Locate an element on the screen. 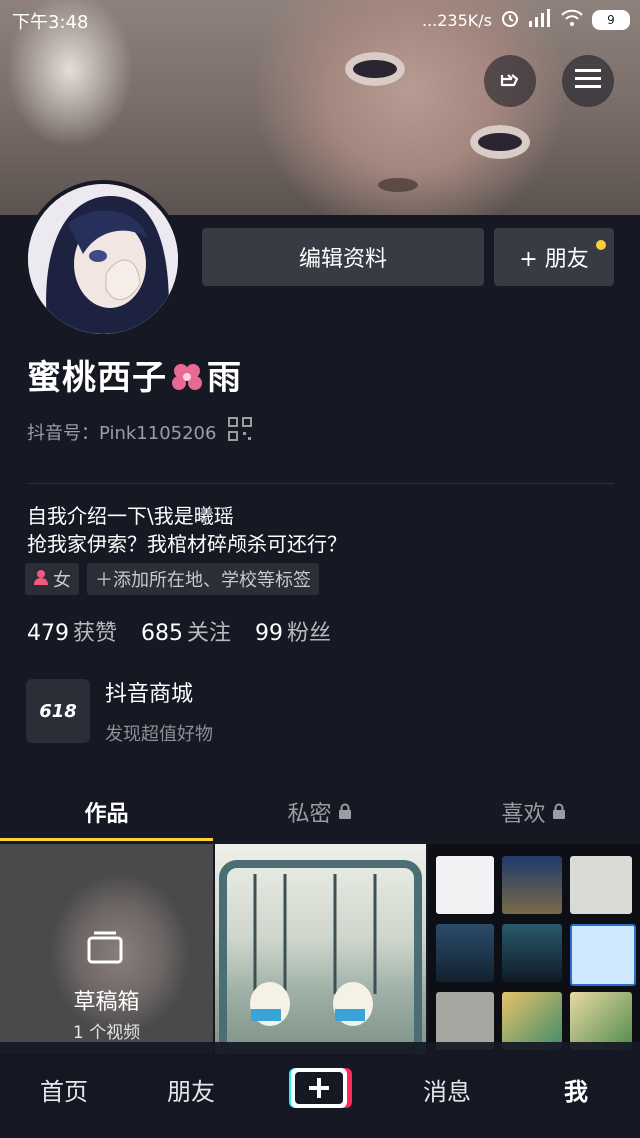  status-time: 下午3:48 is located at coordinates (50, 22).